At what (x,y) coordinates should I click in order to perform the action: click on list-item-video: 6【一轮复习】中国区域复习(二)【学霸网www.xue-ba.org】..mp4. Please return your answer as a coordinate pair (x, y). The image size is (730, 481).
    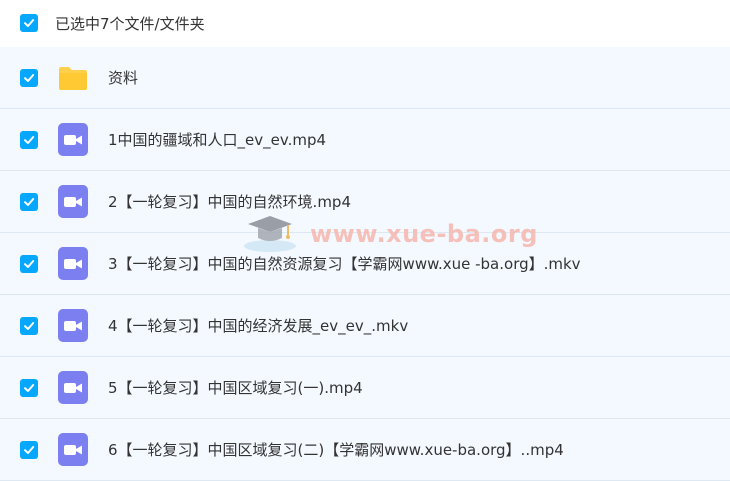
    Looking at the image, I should click on (365, 450).